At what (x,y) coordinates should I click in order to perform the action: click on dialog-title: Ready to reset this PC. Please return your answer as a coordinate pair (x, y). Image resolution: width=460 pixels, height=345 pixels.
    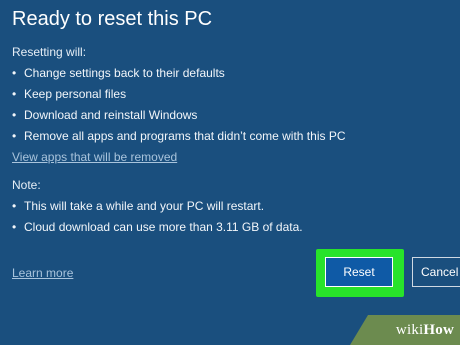
    Looking at the image, I should click on (112, 19).